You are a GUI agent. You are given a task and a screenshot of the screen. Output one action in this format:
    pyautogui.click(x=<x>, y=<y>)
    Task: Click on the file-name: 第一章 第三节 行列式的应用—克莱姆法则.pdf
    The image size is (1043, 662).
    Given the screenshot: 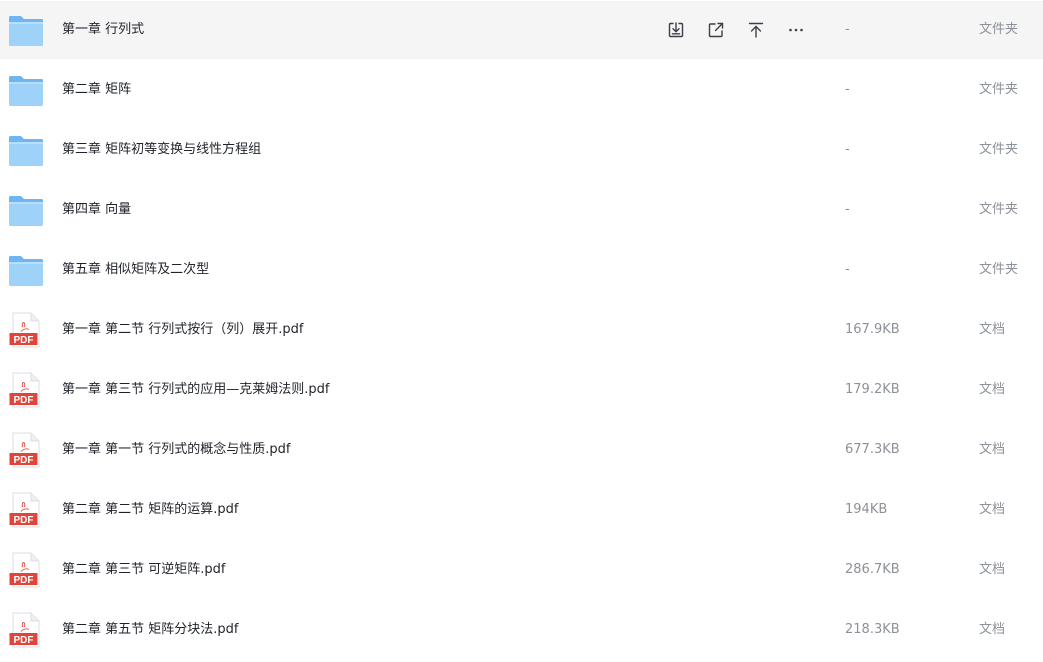 What is the action you would take?
    pyautogui.click(x=195, y=390)
    